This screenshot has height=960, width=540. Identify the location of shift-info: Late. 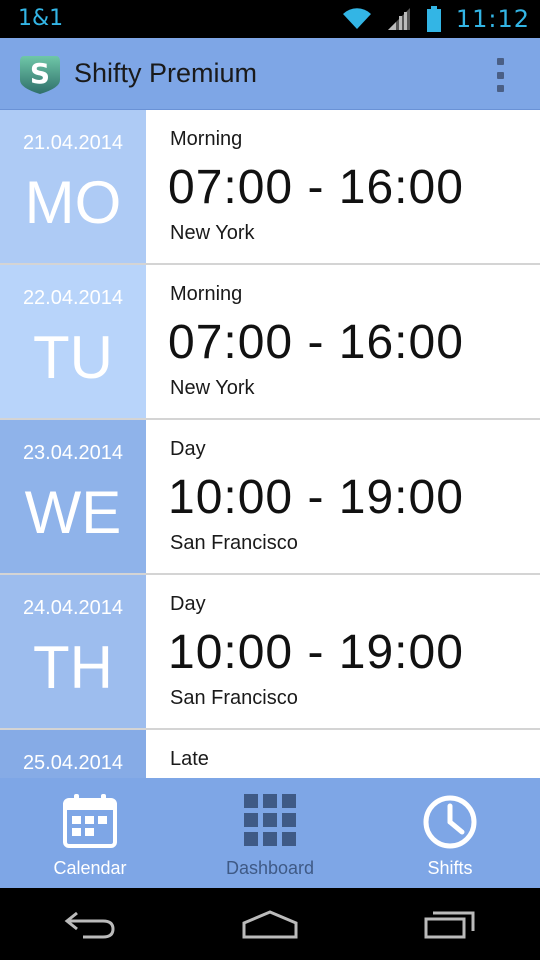
(343, 754).